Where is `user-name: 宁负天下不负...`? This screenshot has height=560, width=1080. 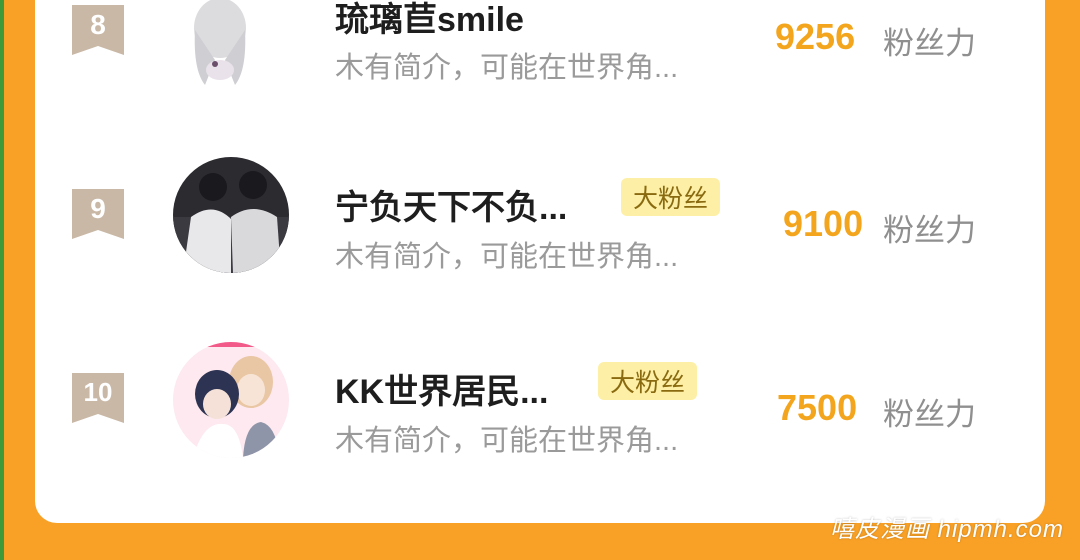 user-name: 宁负天下不负... is located at coordinates (451, 204).